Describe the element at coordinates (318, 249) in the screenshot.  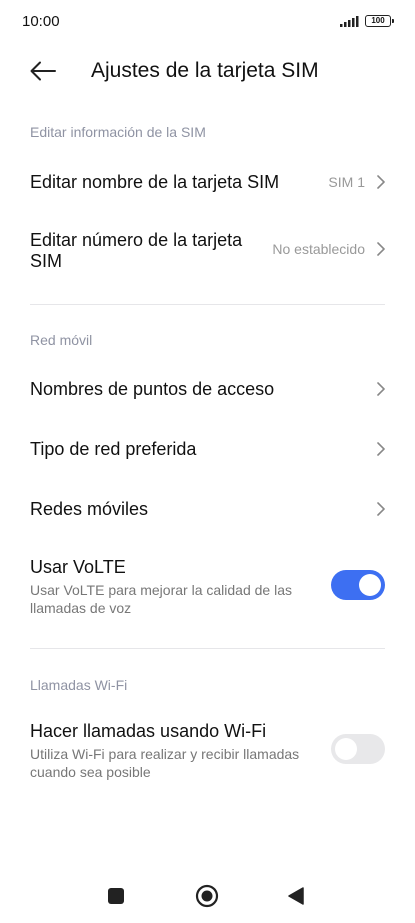
I see `sim-number-value: No establecido` at that location.